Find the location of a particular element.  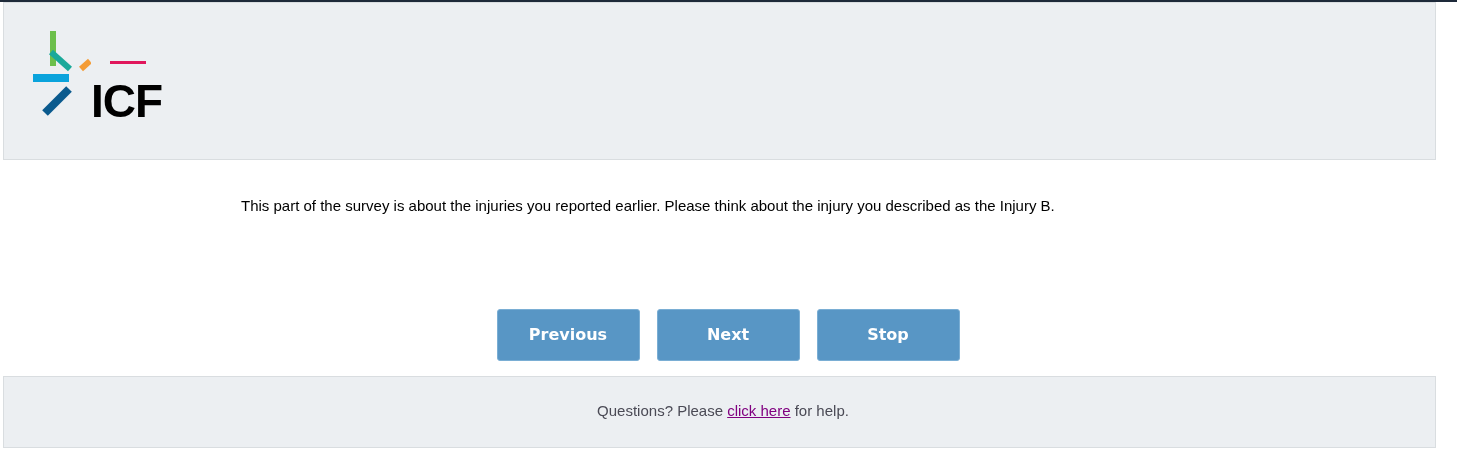

nav-button: Previous is located at coordinates (568, 334).